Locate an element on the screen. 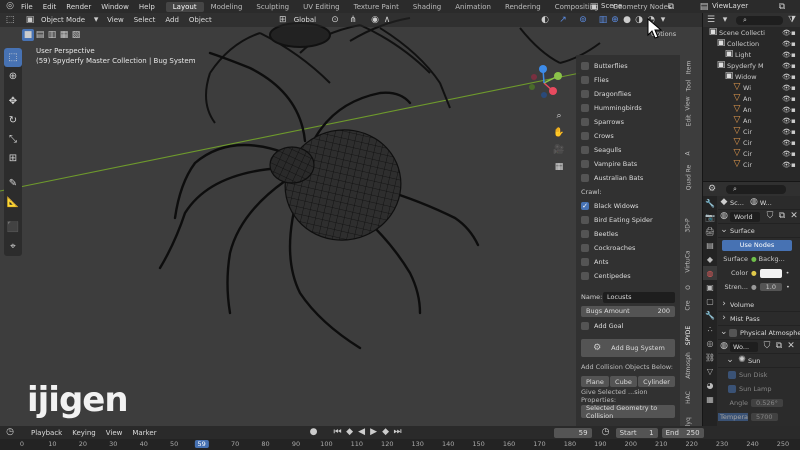  texture-tab-icon: ▦ is located at coordinates (710, 399).